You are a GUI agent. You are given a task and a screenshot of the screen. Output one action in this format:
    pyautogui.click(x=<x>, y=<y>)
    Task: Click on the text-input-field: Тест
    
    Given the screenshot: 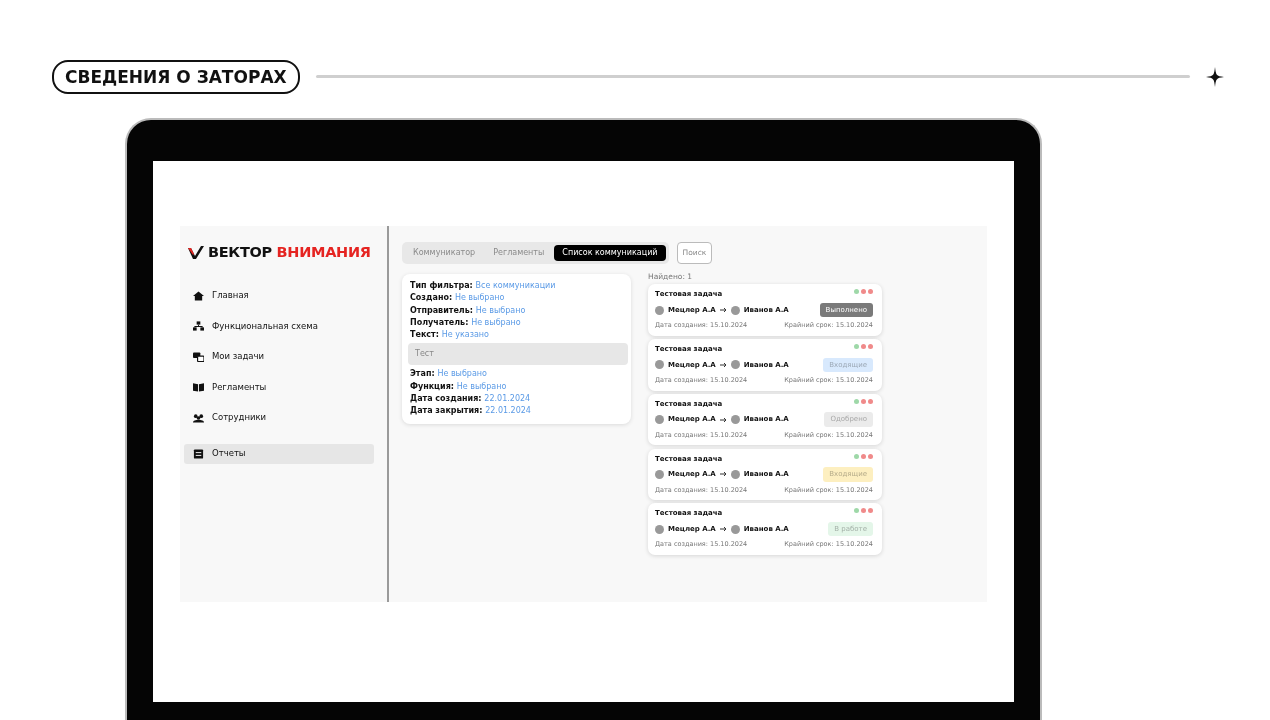 What is the action you would take?
    pyautogui.click(x=518, y=354)
    